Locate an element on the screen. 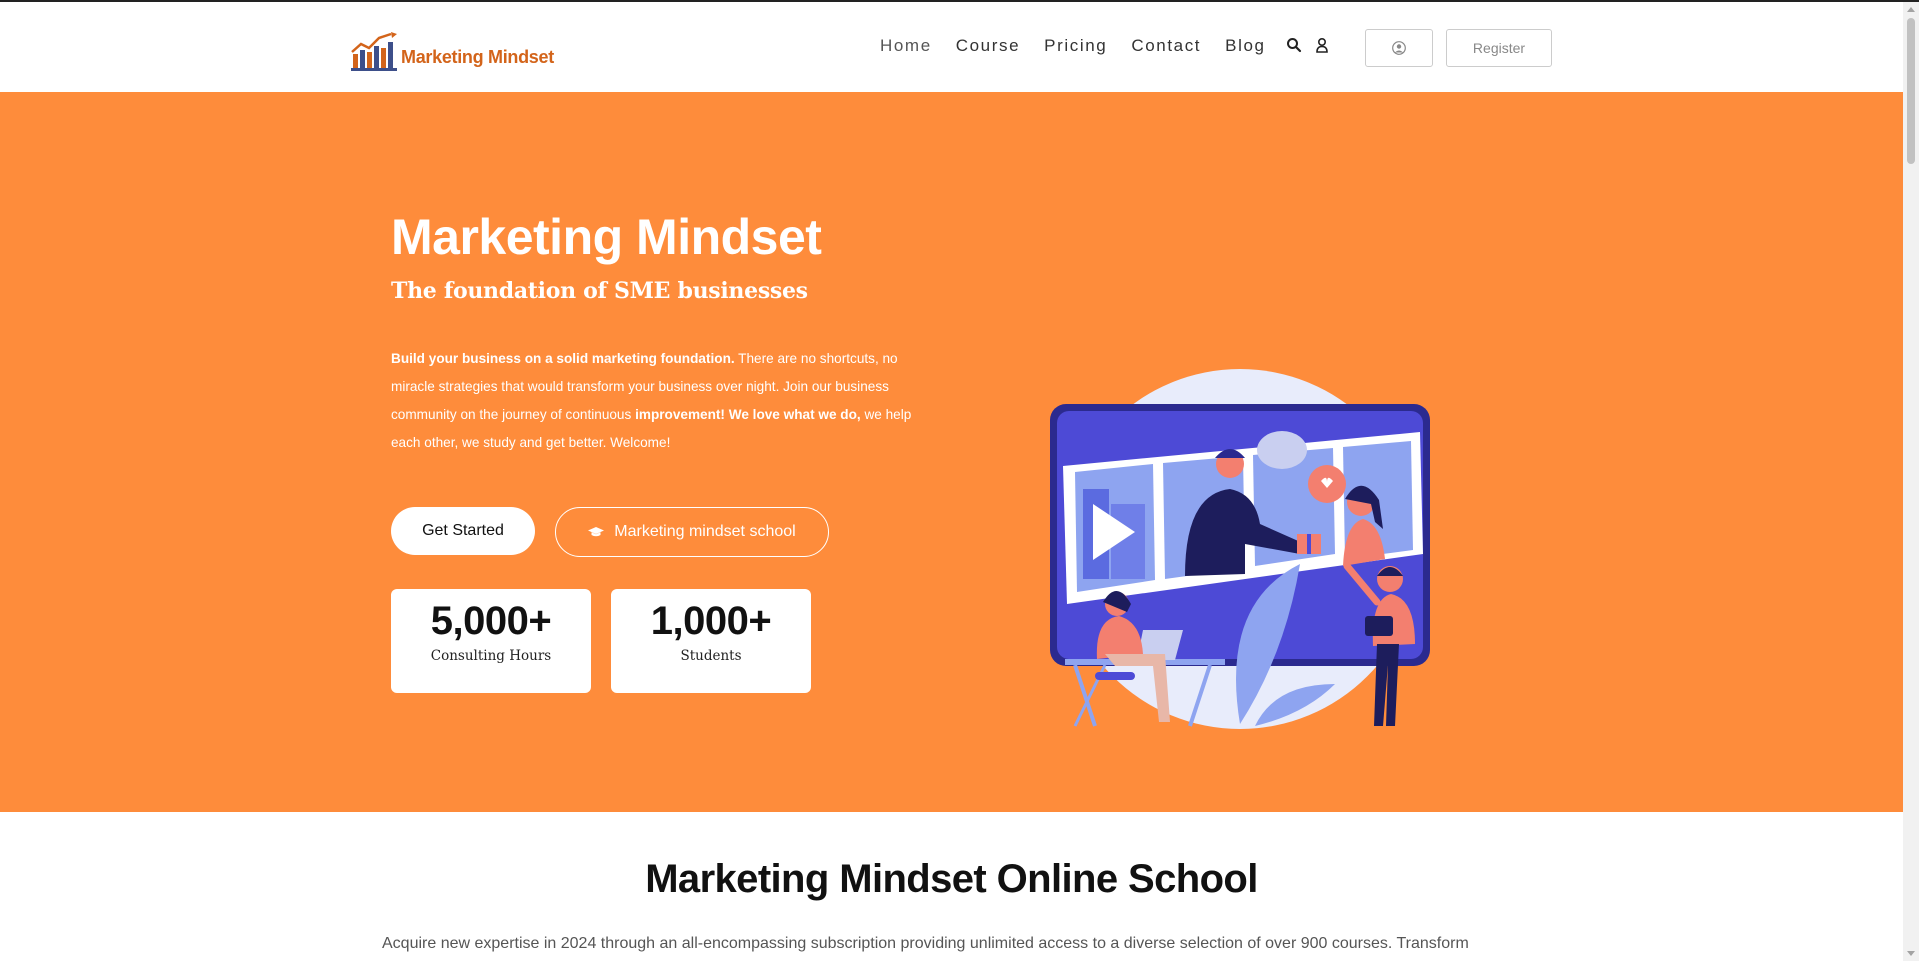 The image size is (1919, 961). school-button-label: Marketing mindset school is located at coordinates (705, 531).